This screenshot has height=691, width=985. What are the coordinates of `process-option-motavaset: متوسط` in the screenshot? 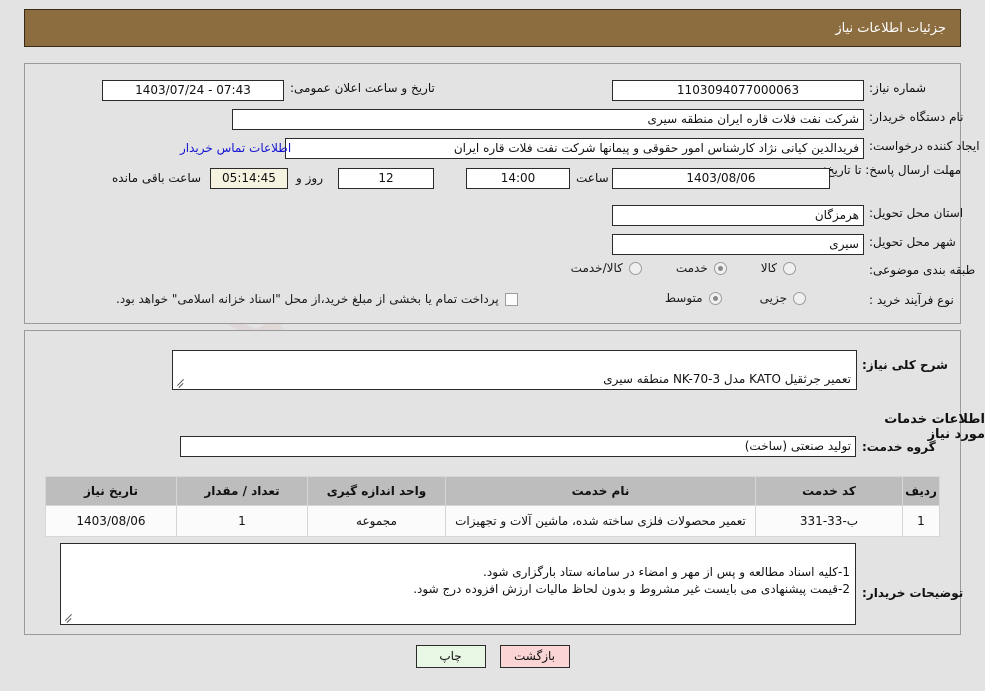 It's located at (693, 298).